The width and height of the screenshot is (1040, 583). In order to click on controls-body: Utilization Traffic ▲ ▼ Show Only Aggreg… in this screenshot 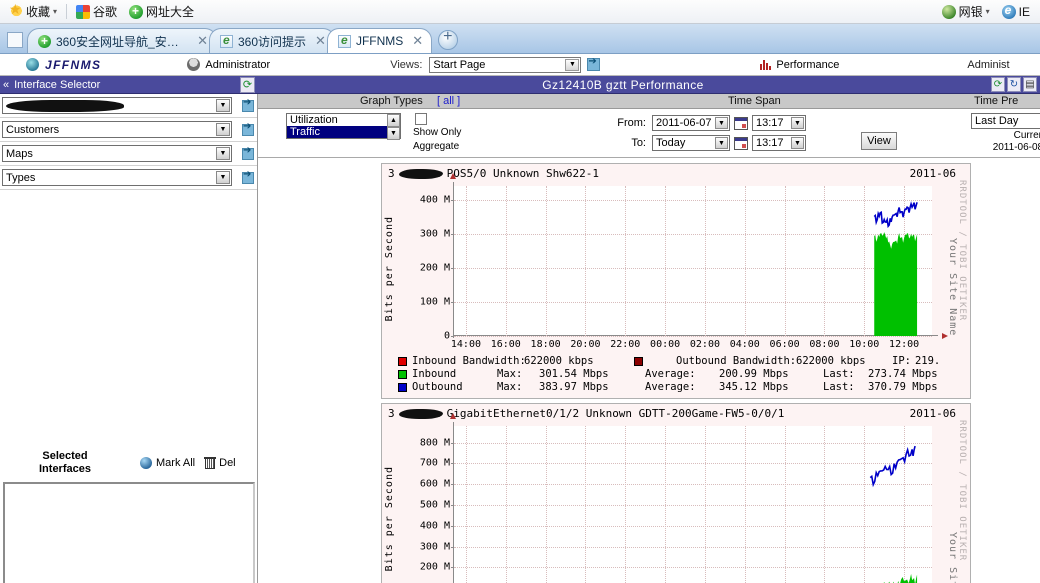, I will do `click(649, 134)`.